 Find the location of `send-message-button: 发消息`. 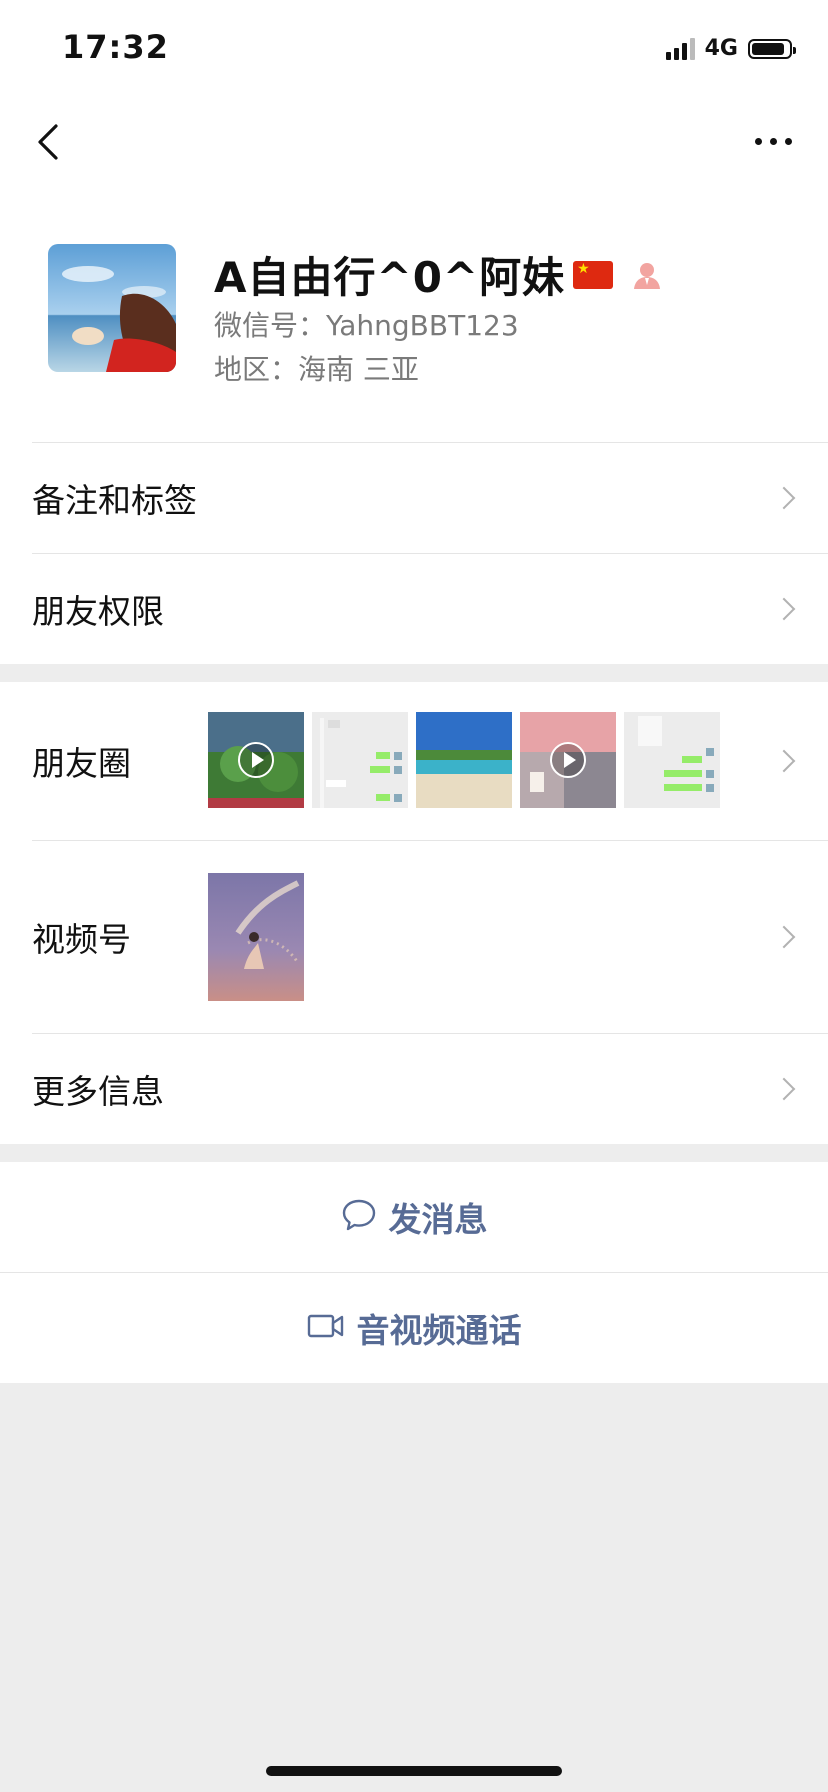

send-message-button: 发消息 is located at coordinates (414, 1217).